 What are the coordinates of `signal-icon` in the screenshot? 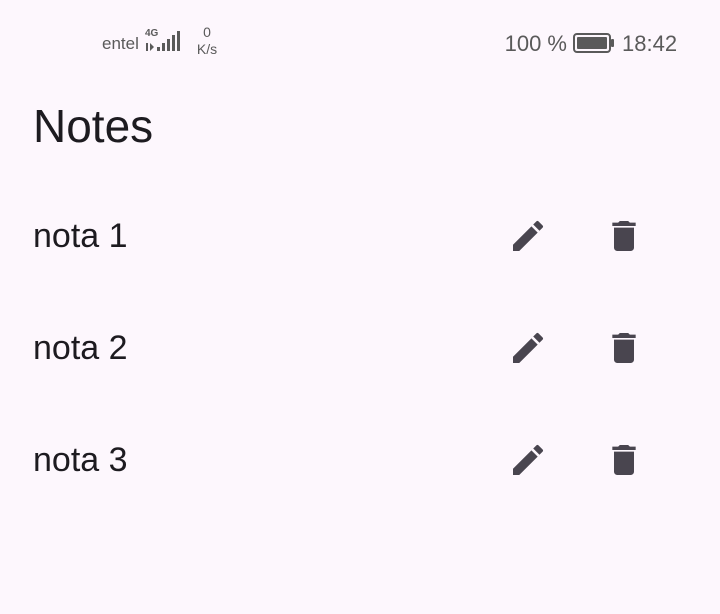 It's located at (163, 41).